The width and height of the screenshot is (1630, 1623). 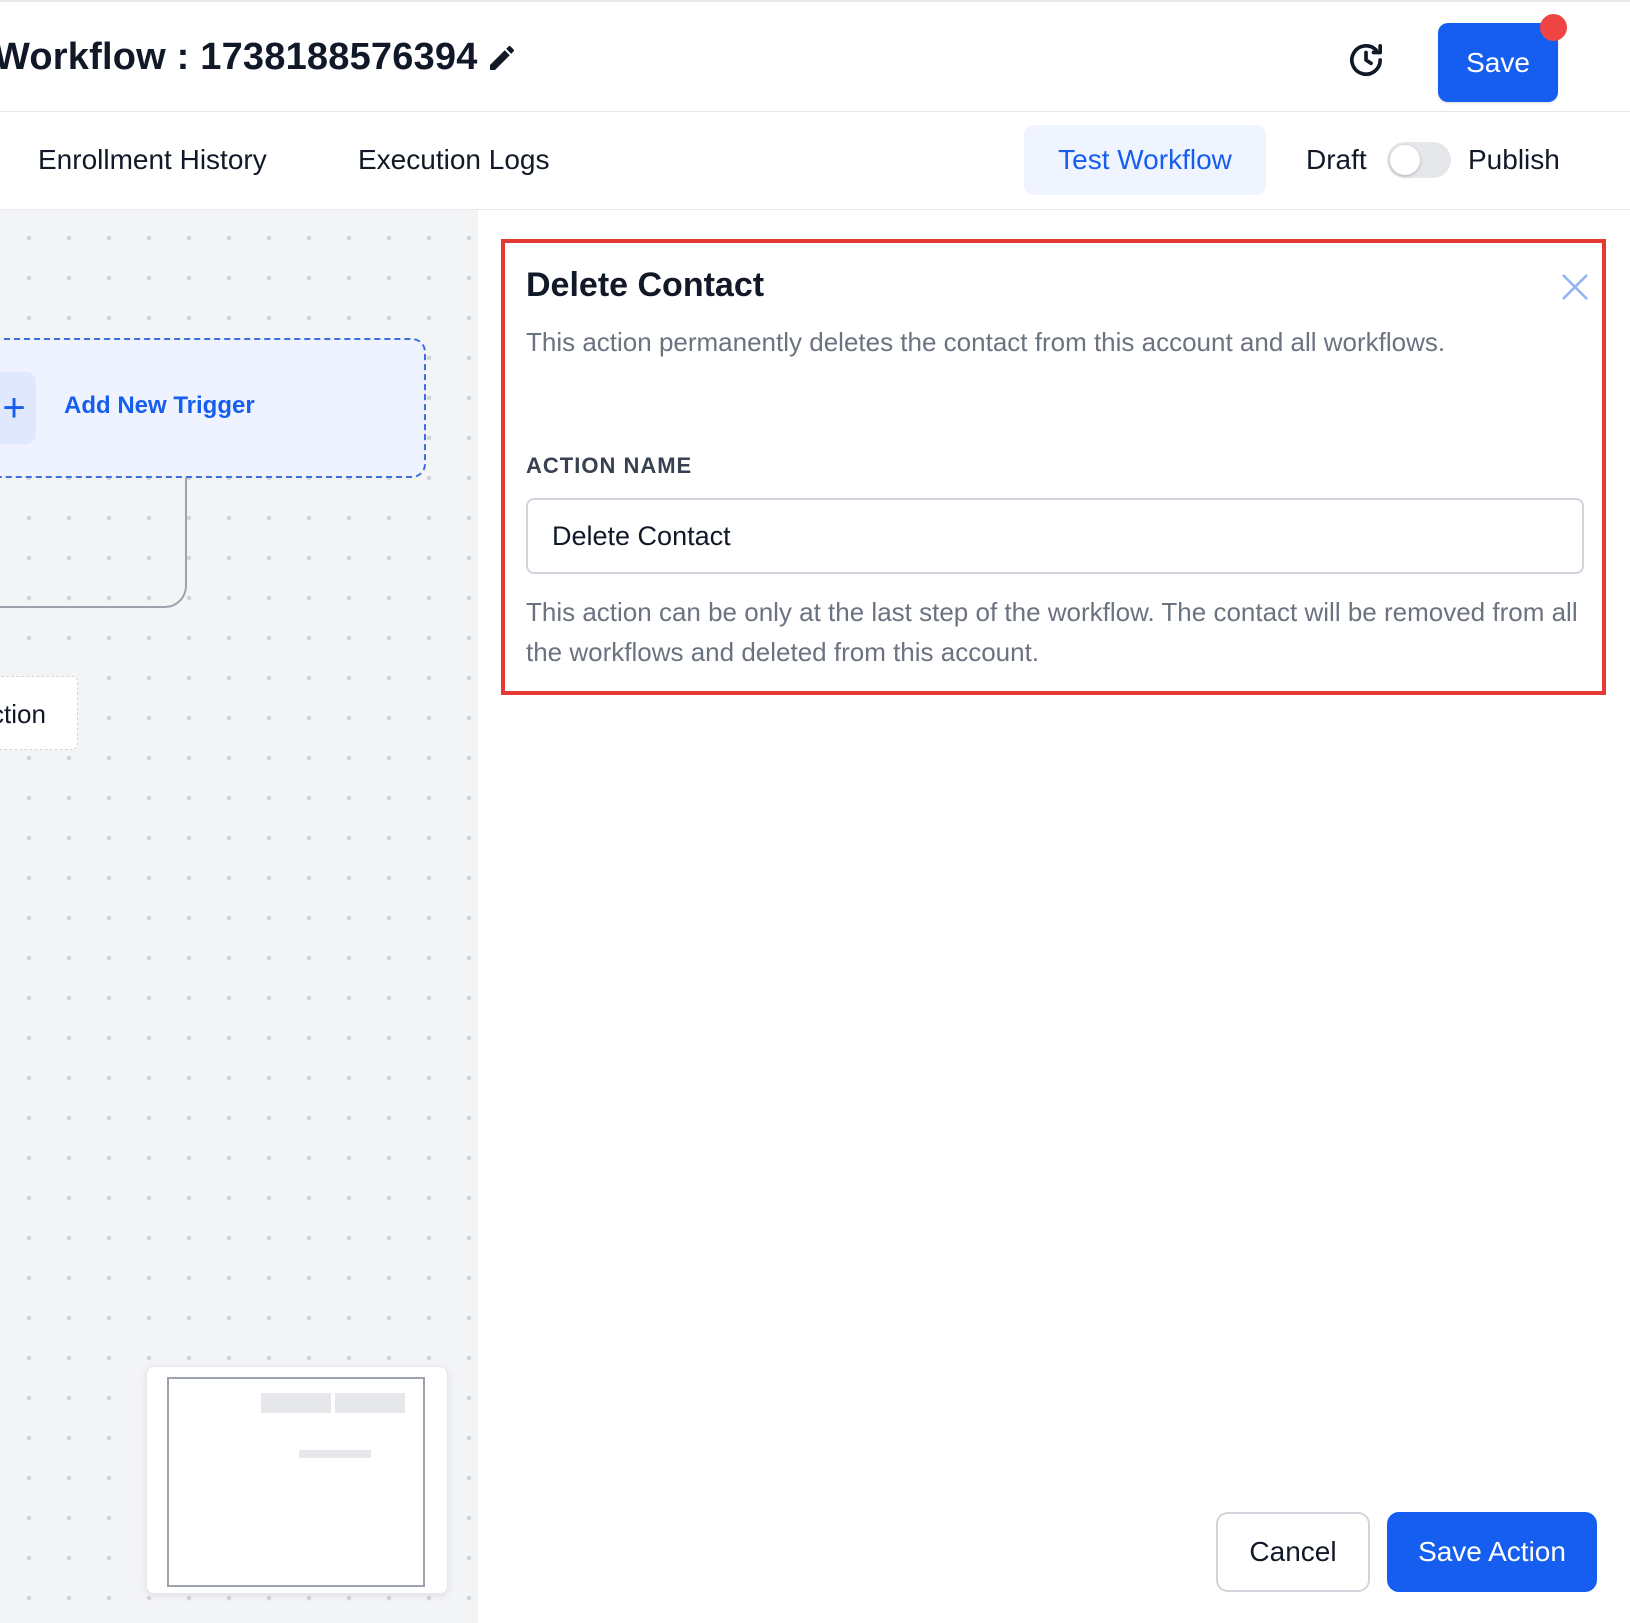 I want to click on action-name-label: ACTION NAME, so click(x=609, y=465).